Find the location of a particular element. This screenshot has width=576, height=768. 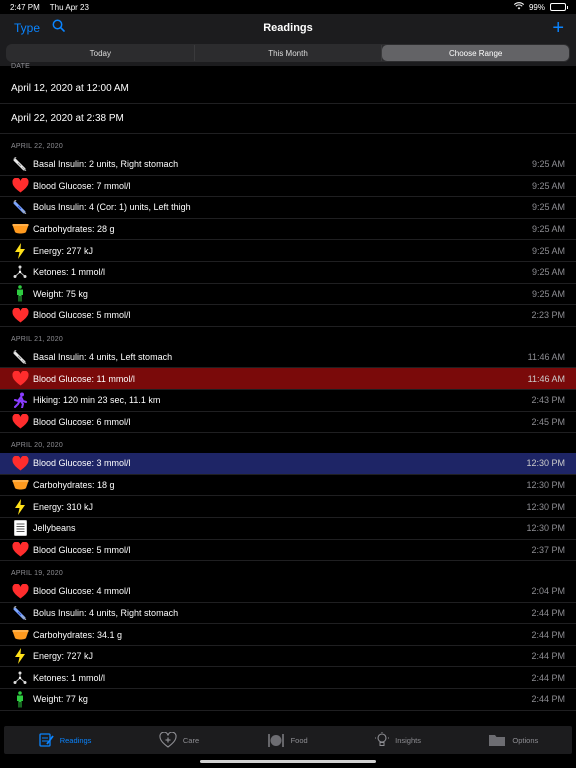

reading-text: Blood Glucose: 11 mmol/l is located at coordinates (84, 378).